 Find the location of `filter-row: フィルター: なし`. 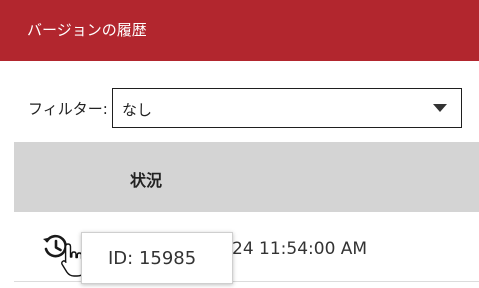

filter-row: フィルター: なし is located at coordinates (239, 108).